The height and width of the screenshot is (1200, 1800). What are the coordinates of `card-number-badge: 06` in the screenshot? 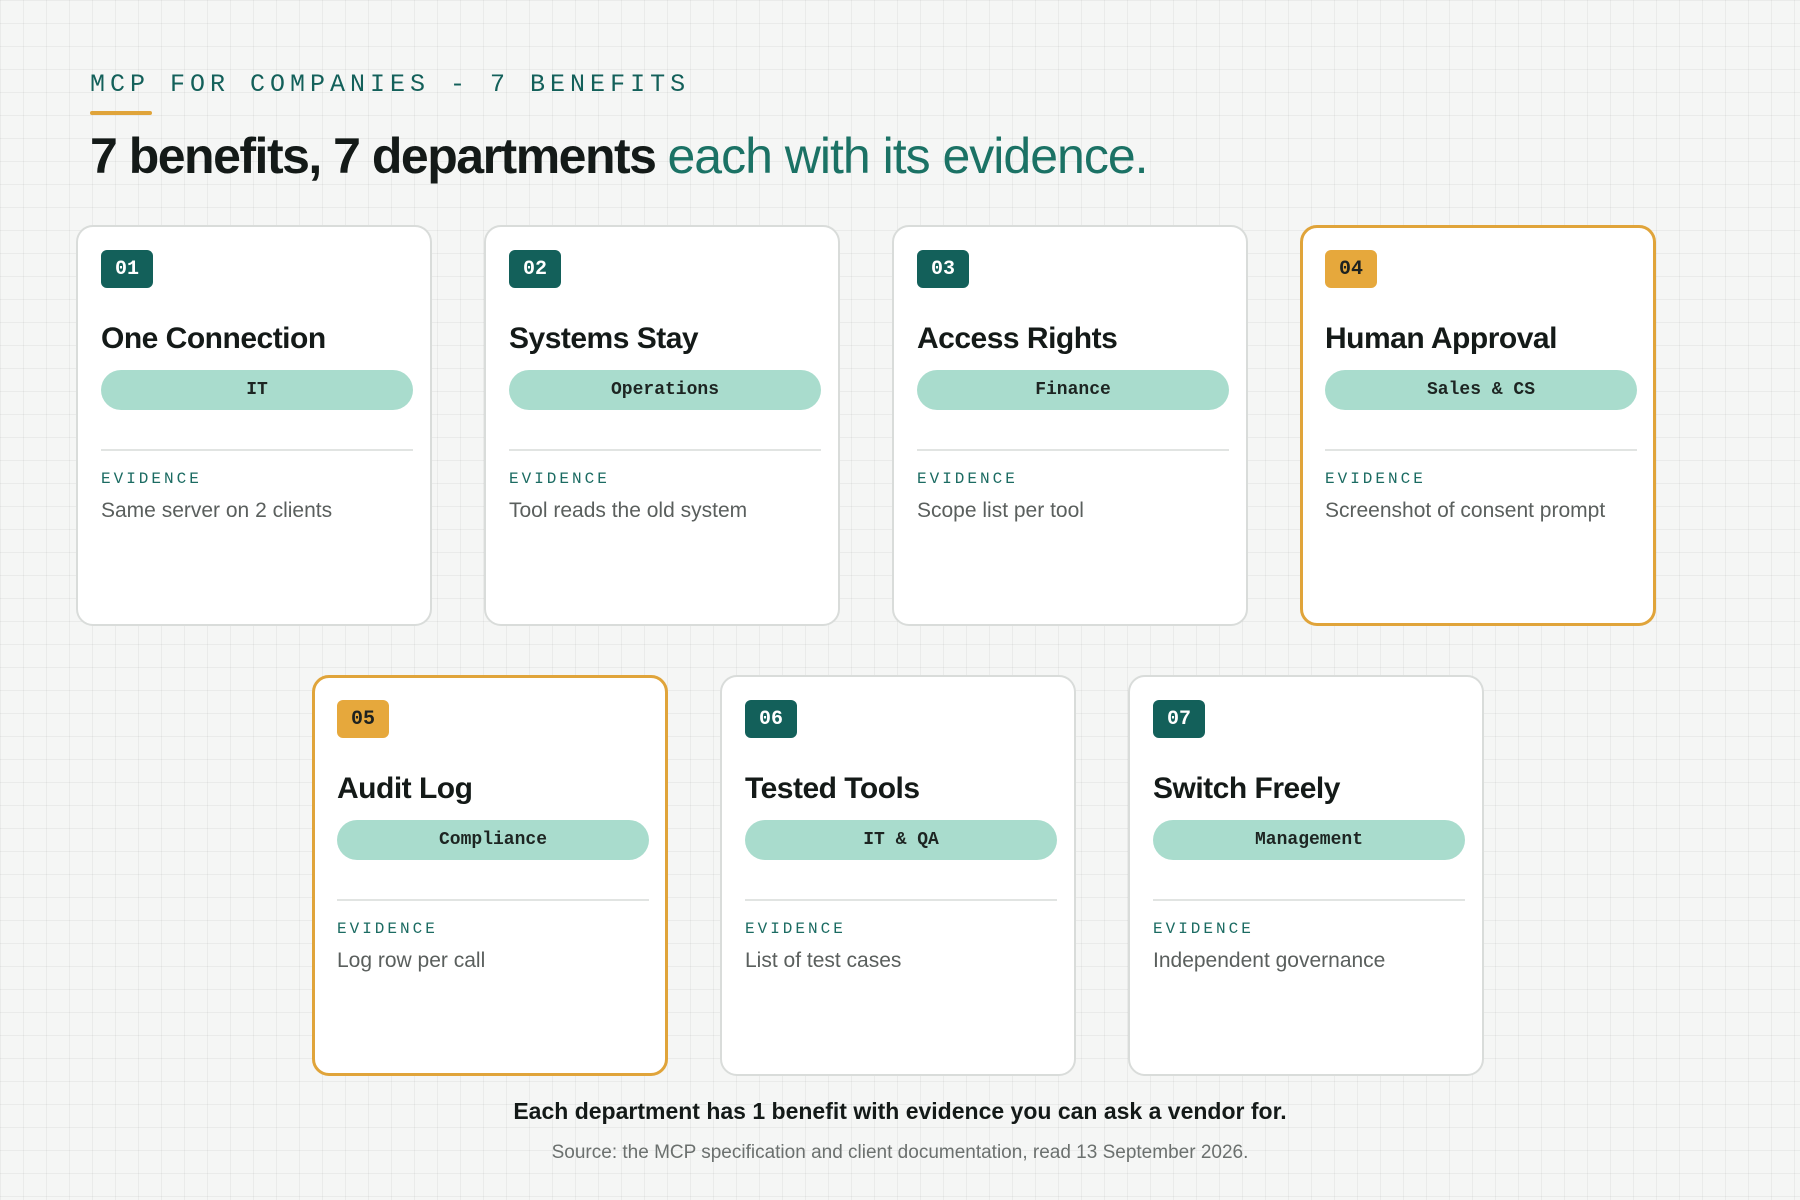 It's located at (771, 719).